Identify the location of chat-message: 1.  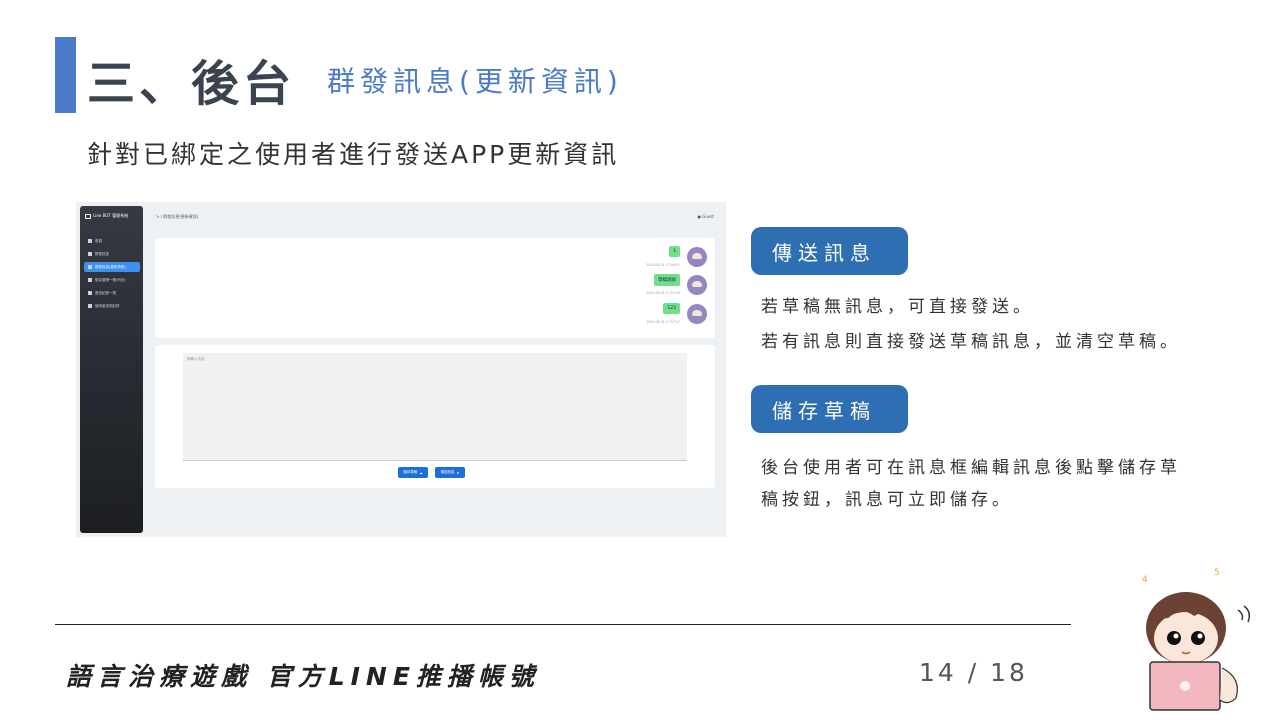
(674, 251).